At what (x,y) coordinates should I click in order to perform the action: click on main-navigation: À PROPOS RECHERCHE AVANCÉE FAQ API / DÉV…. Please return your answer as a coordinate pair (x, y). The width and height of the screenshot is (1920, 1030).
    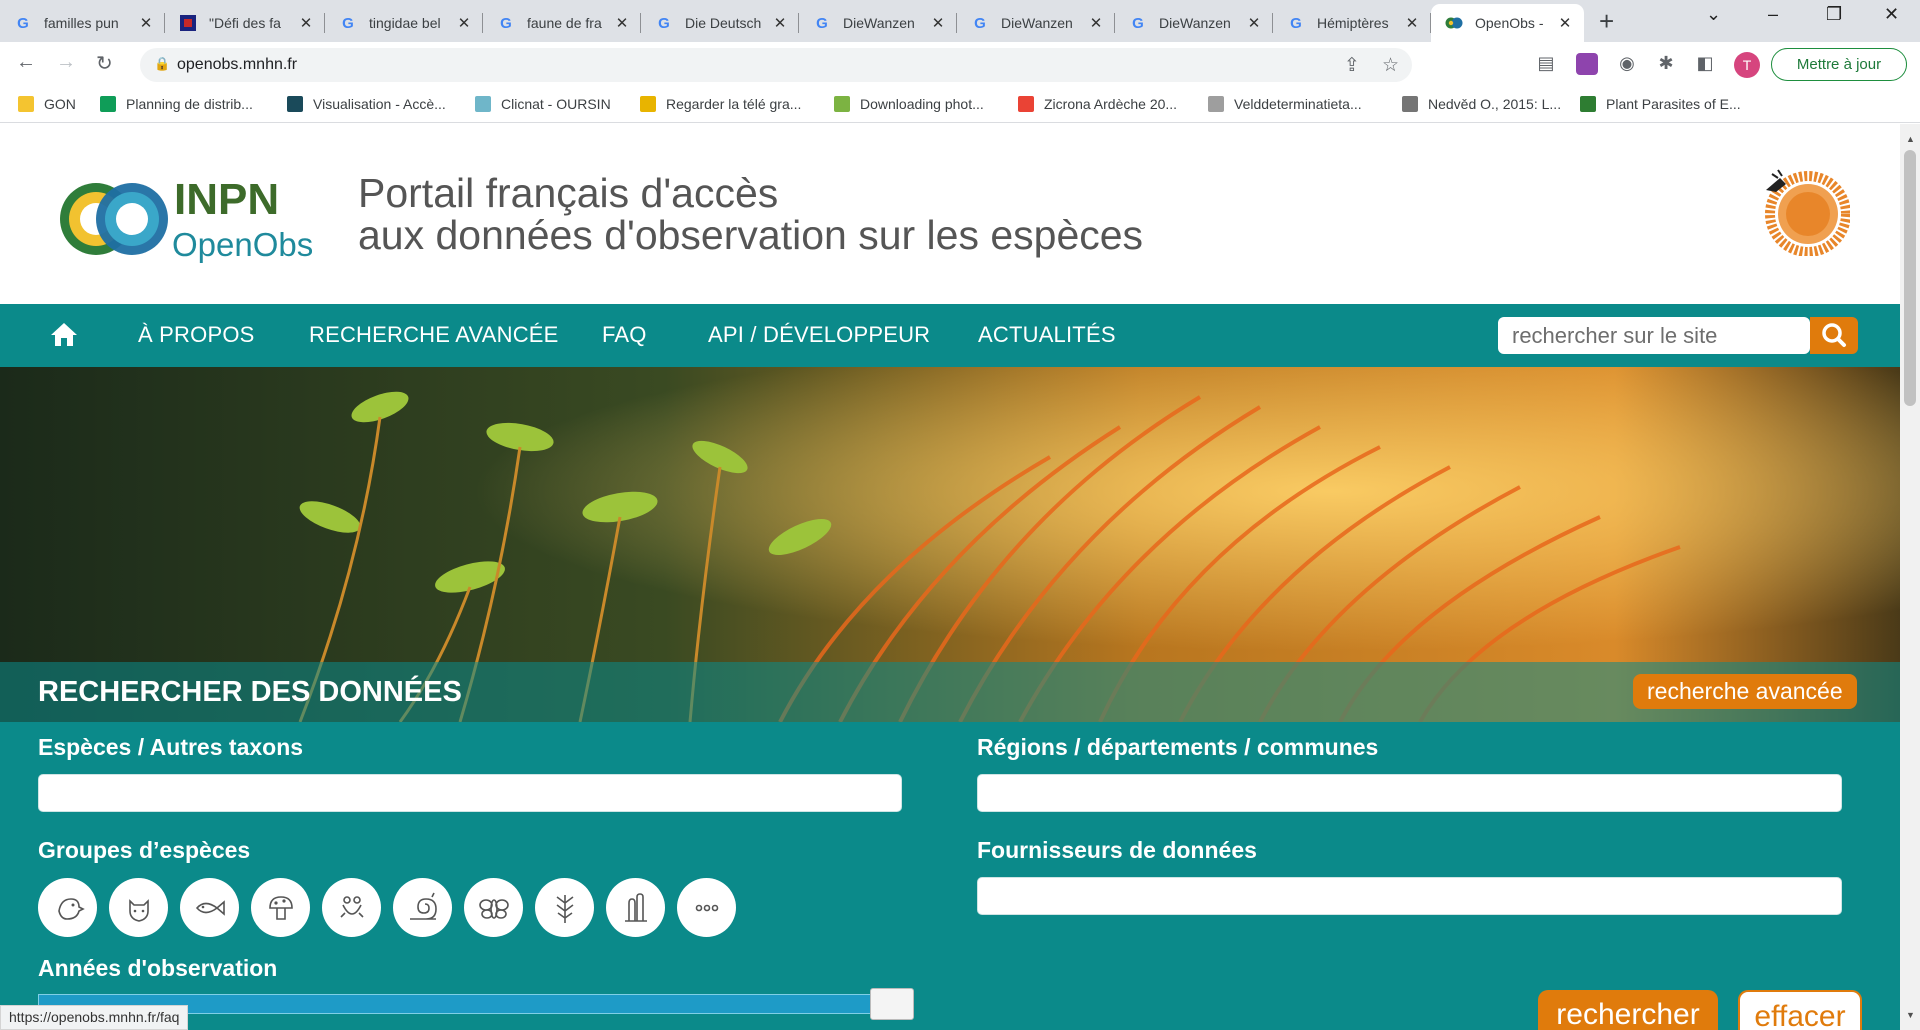
    Looking at the image, I should click on (950, 335).